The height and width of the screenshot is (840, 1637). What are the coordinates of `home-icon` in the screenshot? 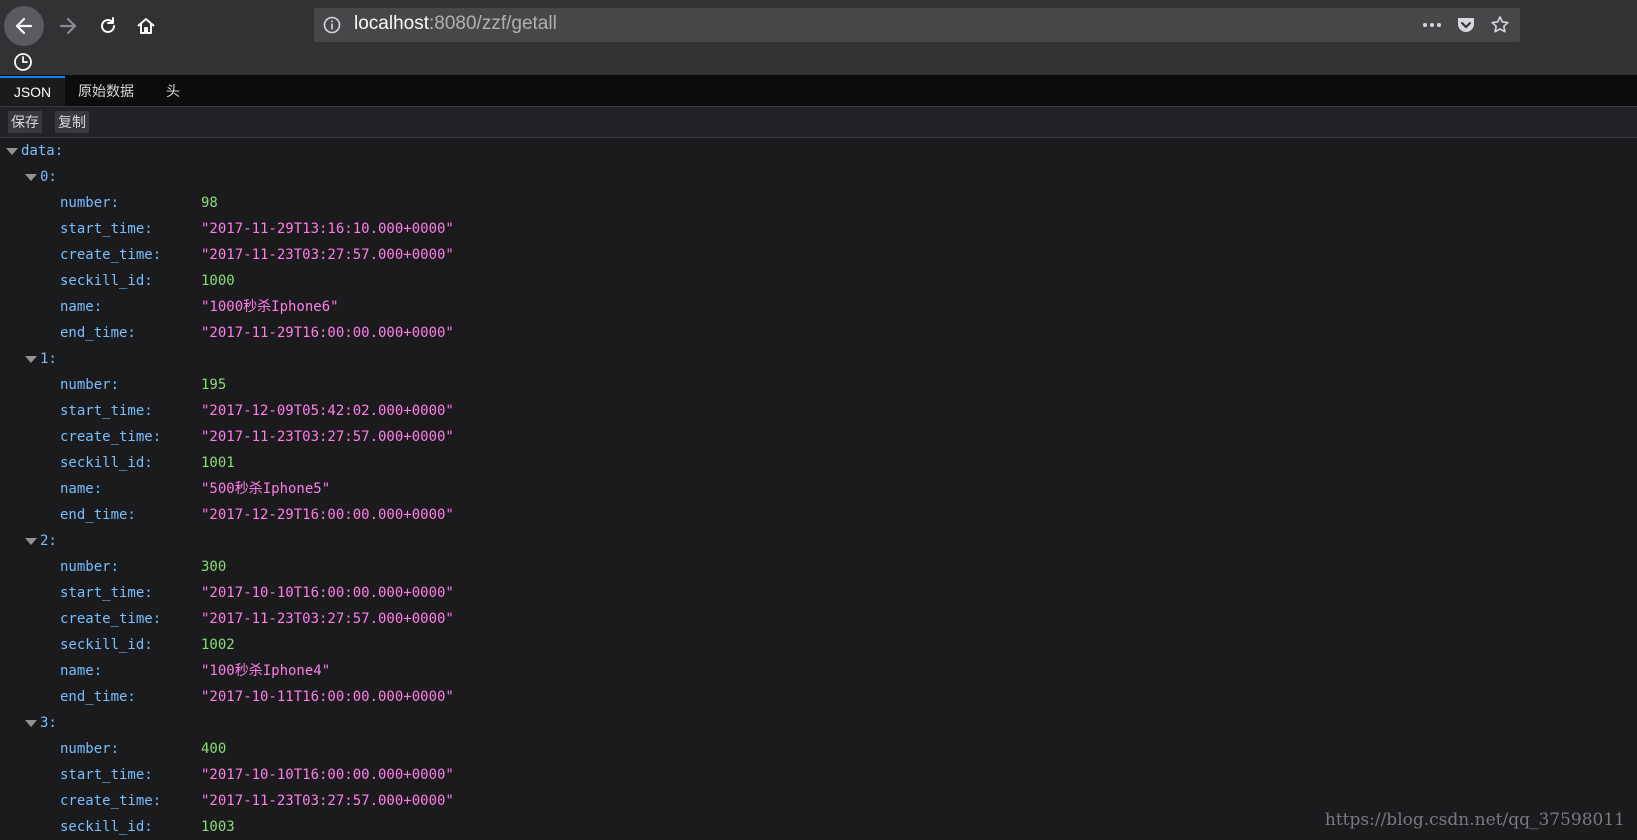 It's located at (146, 26).